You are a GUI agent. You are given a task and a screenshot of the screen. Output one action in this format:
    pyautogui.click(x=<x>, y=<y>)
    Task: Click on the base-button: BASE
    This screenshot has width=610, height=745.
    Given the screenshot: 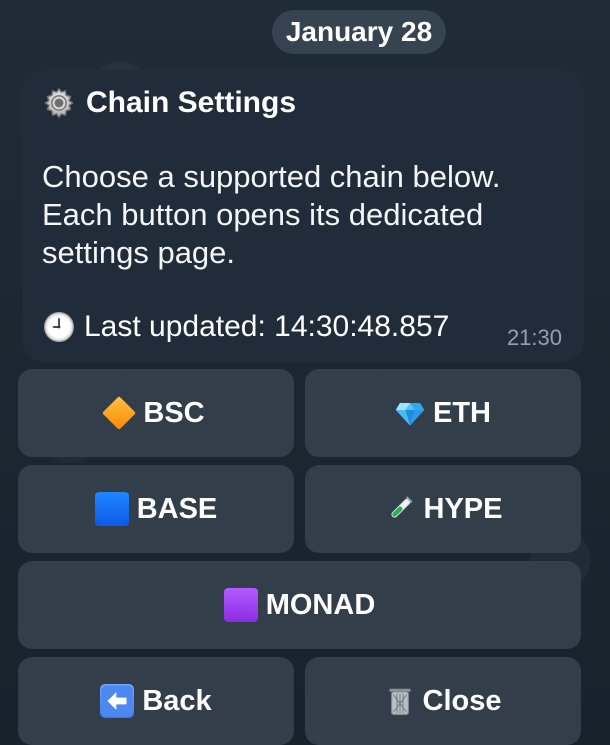 What is the action you would take?
    pyautogui.click(x=156, y=509)
    